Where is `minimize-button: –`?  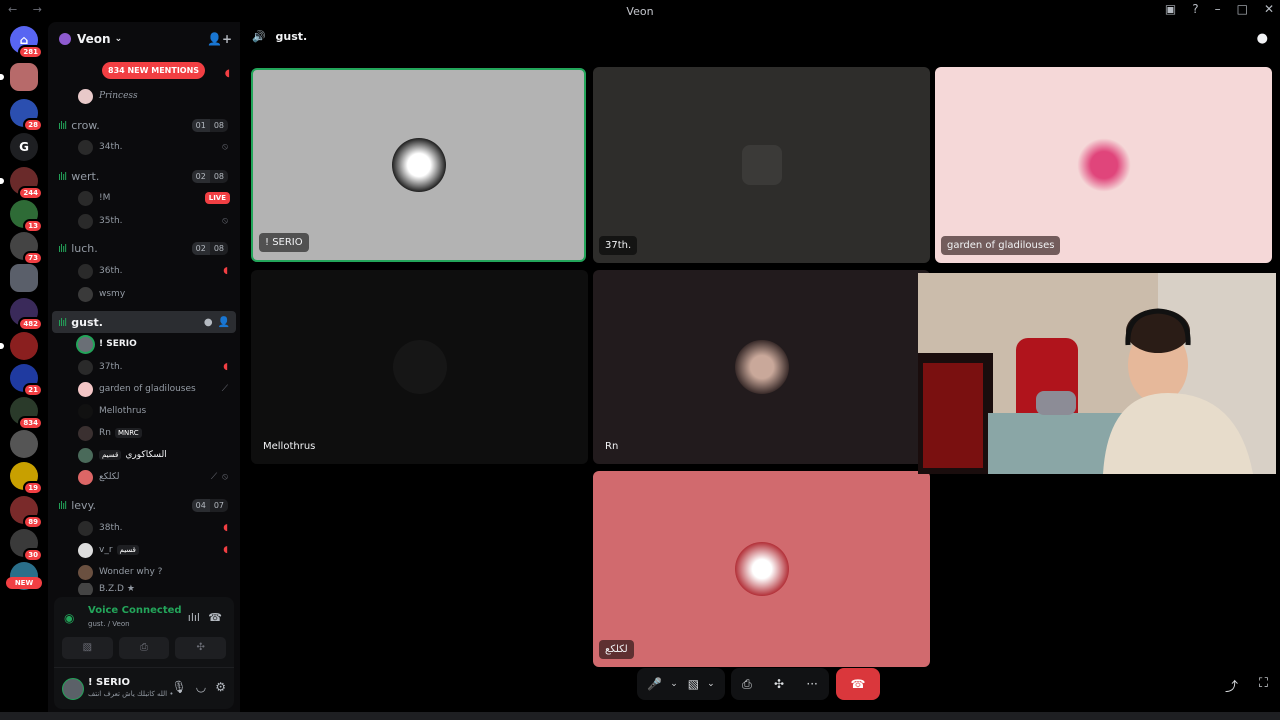 minimize-button: – is located at coordinates (1218, 9).